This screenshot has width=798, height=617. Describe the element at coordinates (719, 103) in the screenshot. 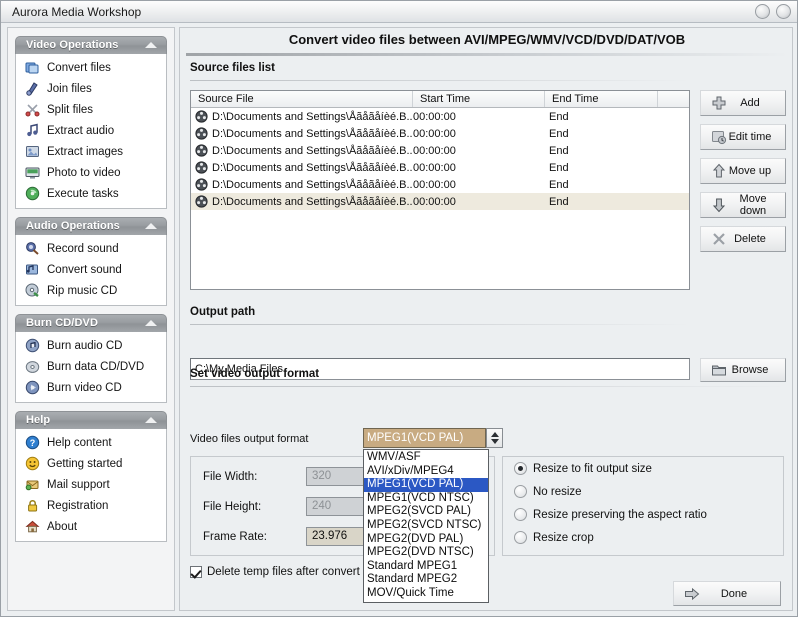

I see `plus-icon` at that location.